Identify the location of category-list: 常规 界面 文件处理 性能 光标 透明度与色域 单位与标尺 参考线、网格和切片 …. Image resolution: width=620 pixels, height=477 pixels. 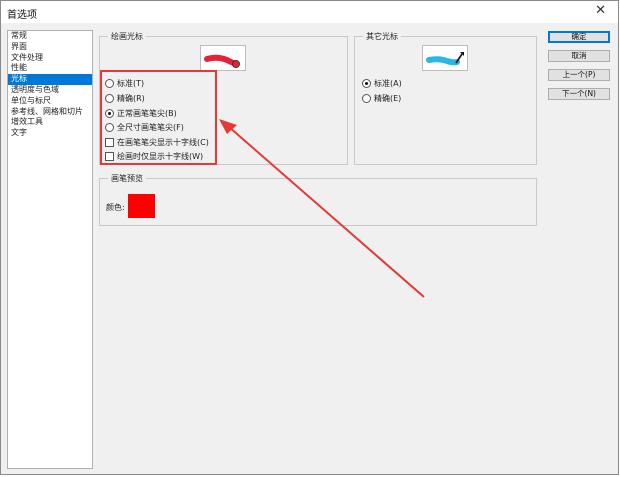
(50, 249).